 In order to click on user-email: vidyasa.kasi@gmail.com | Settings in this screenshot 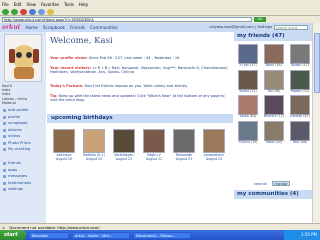, I will do `click(240, 27)`.